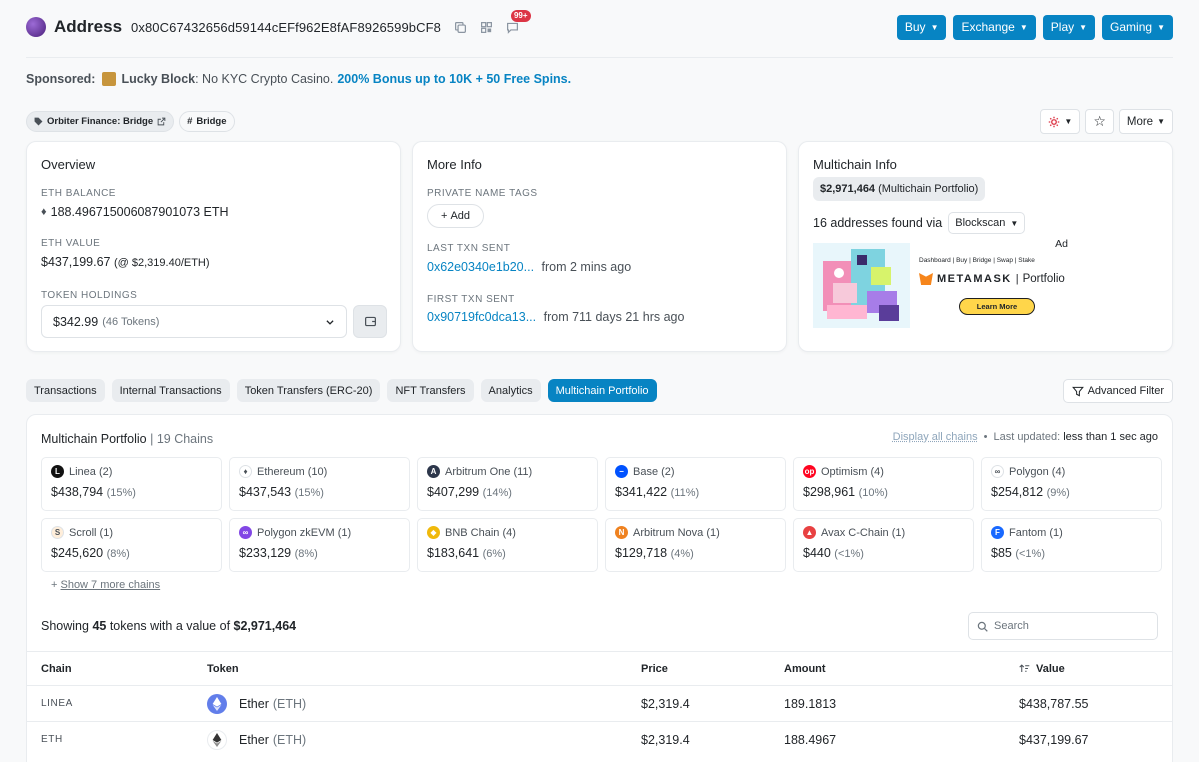 The width and height of the screenshot is (1199, 762). I want to click on tab-analytics: Analytics, so click(510, 390).